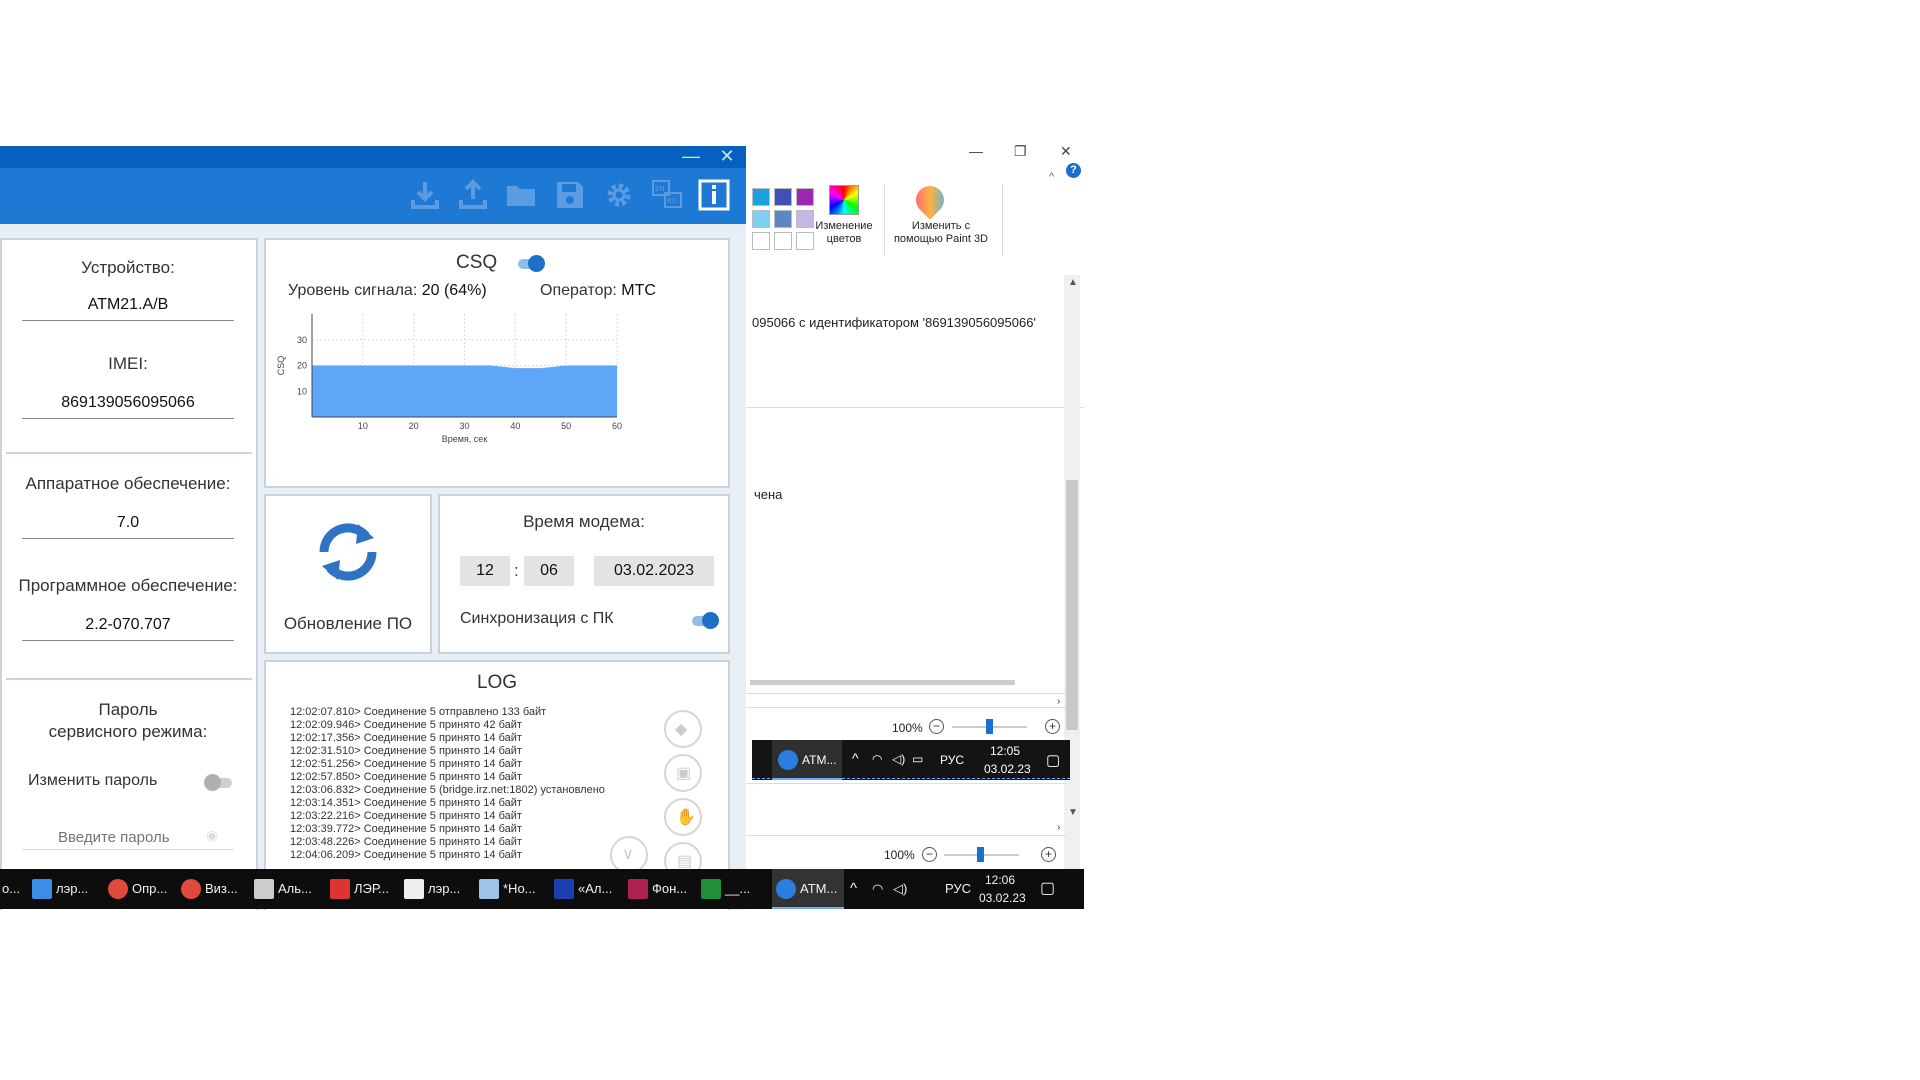 Image resolution: width=1920 pixels, height=1080 pixels. What do you see at coordinates (133, 837) in the screenshot?
I see `password-input` at bounding box center [133, 837].